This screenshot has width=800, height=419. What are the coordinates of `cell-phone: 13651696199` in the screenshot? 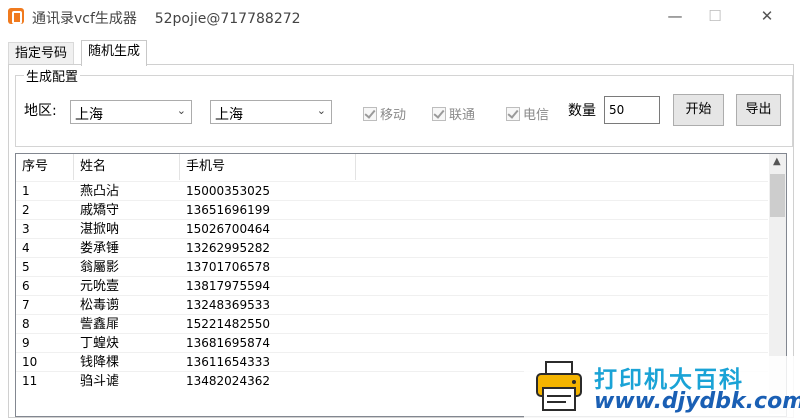 It's located at (228, 210).